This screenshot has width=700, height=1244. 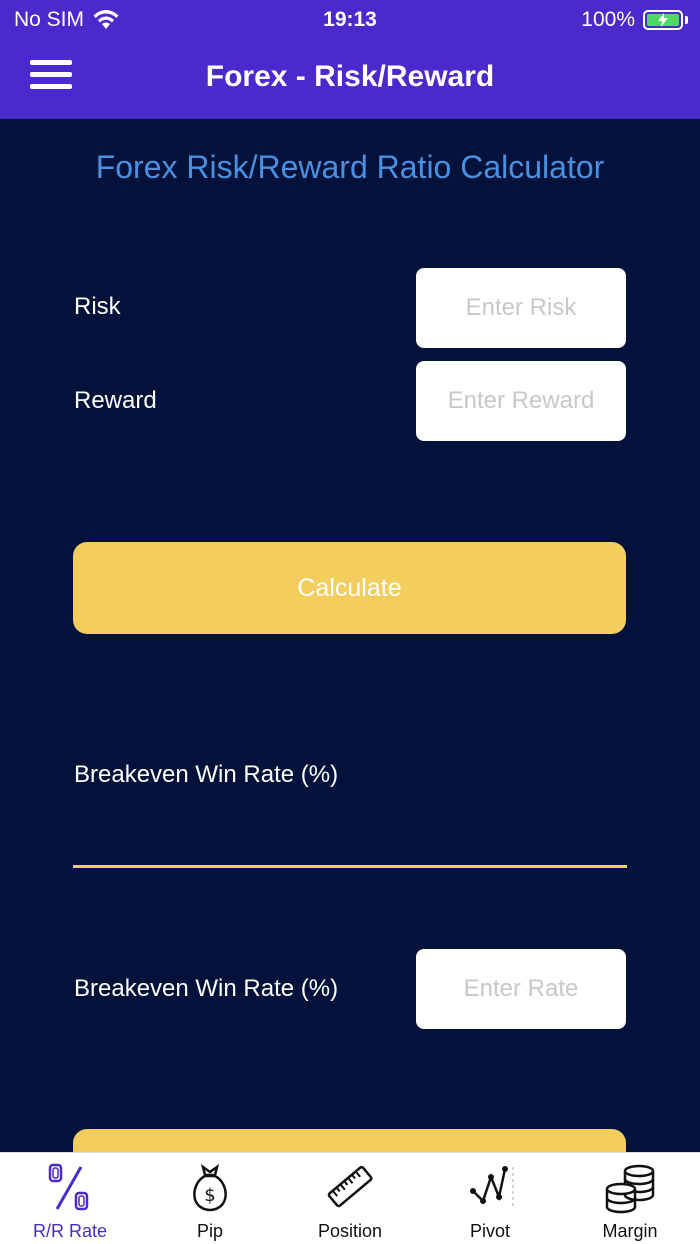 What do you see at coordinates (97, 306) in the screenshot?
I see `risk-label: Risk` at bounding box center [97, 306].